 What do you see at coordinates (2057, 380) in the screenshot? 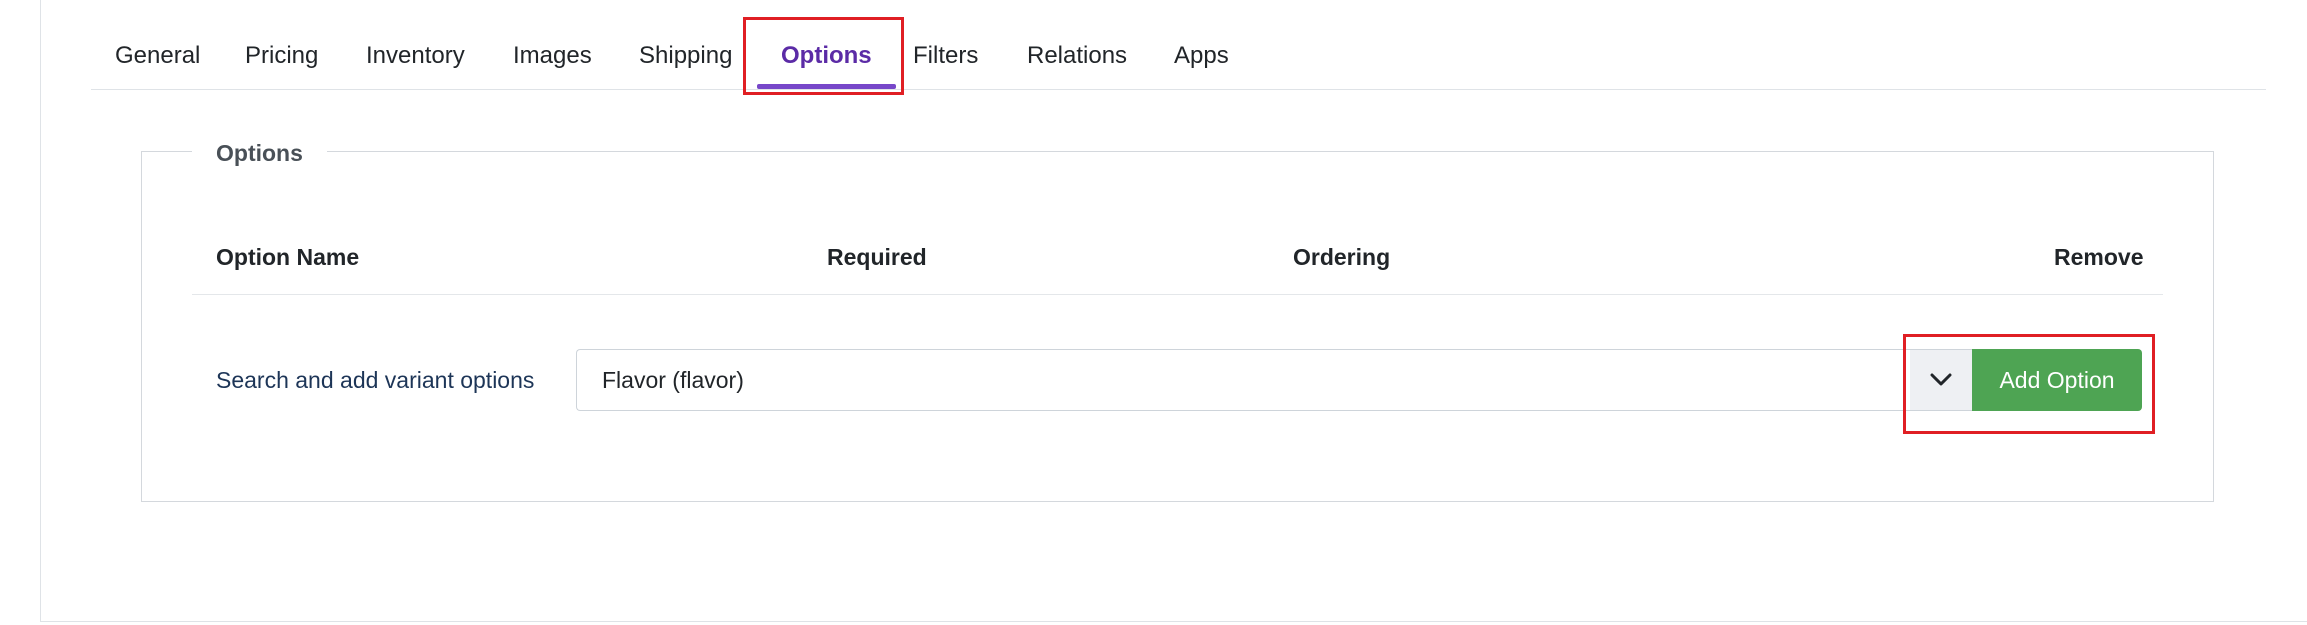
I see `add-option-button: Add Option` at bounding box center [2057, 380].